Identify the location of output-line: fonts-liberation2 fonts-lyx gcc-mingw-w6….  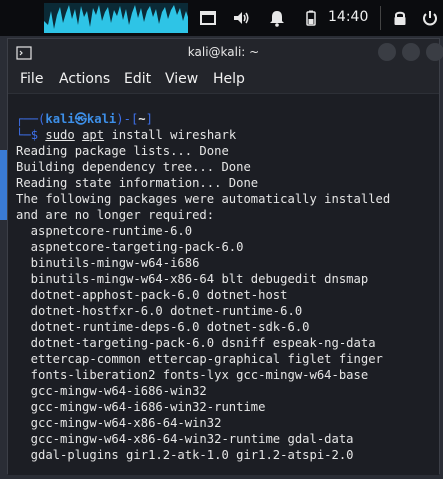
(192, 375).